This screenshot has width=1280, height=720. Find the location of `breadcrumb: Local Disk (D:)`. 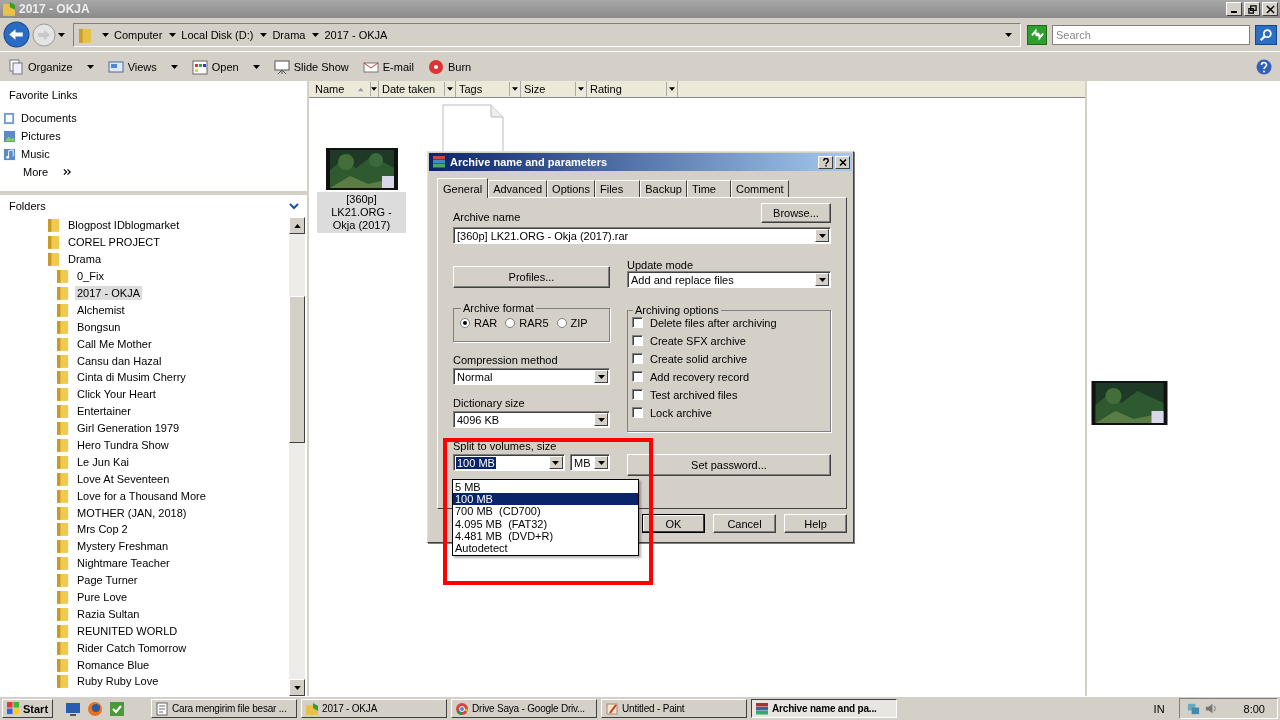

breadcrumb: Local Disk (D:) is located at coordinates (217, 34).